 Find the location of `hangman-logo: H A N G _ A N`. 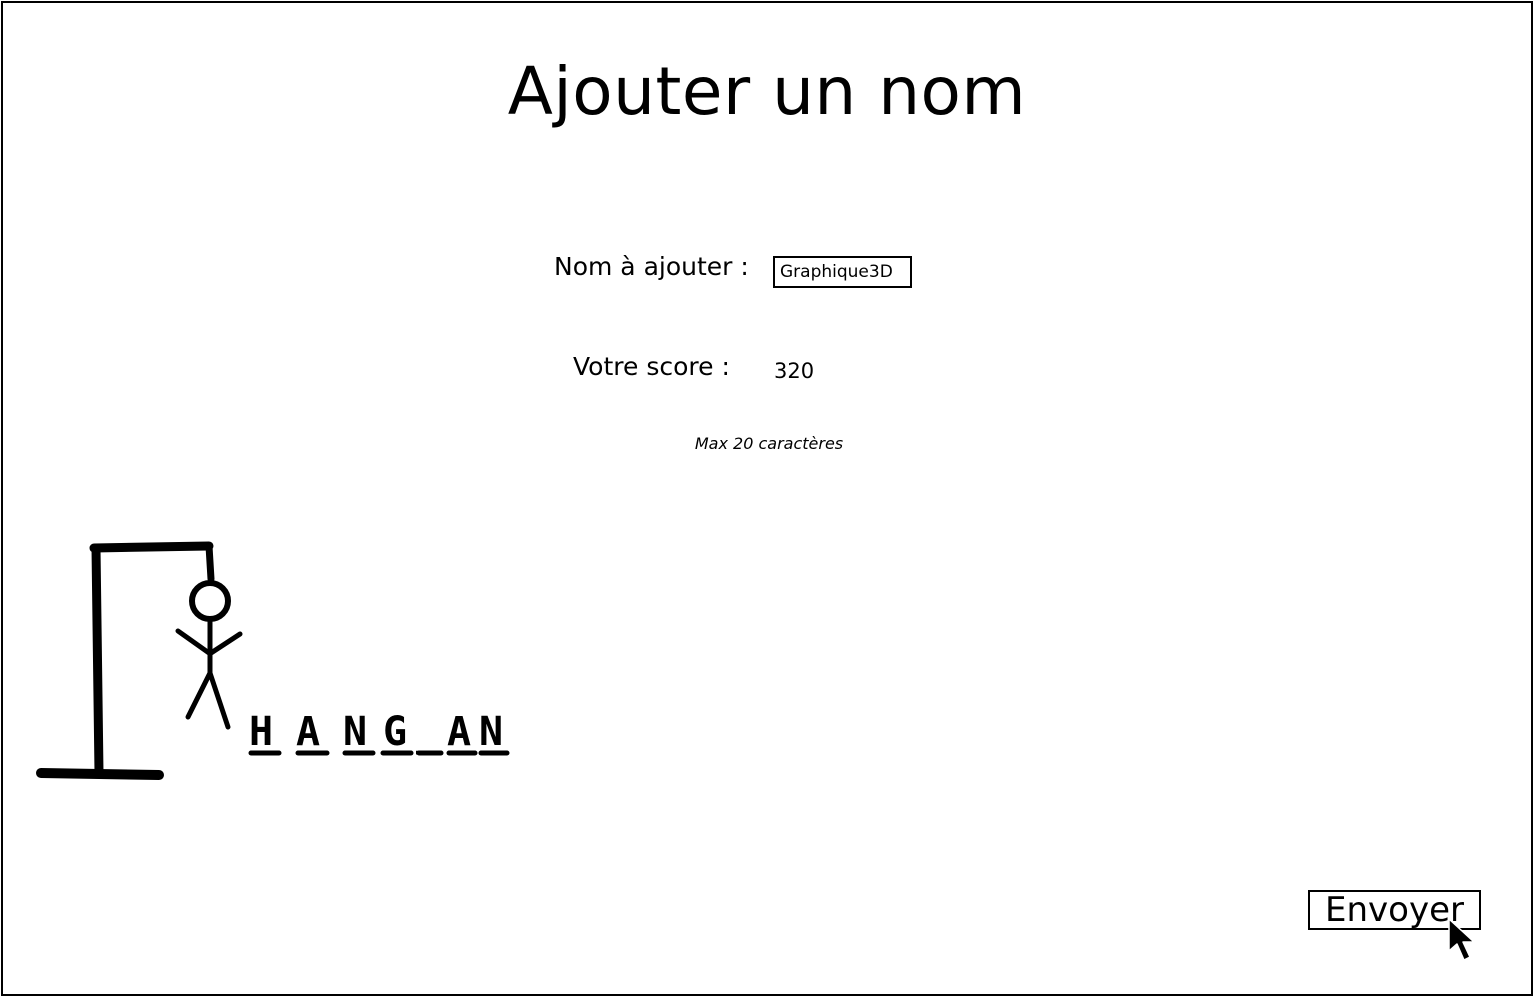

hangman-logo: H A N G _ A N is located at coordinates (273, 660).